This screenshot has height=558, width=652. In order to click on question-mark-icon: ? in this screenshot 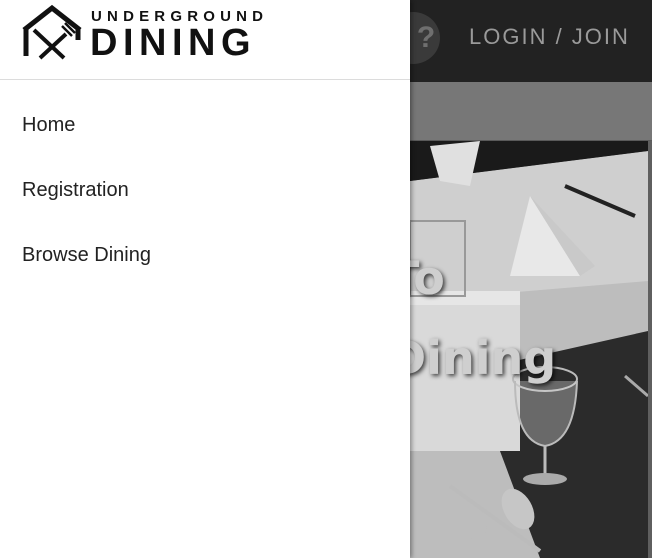, I will do `click(426, 37)`.